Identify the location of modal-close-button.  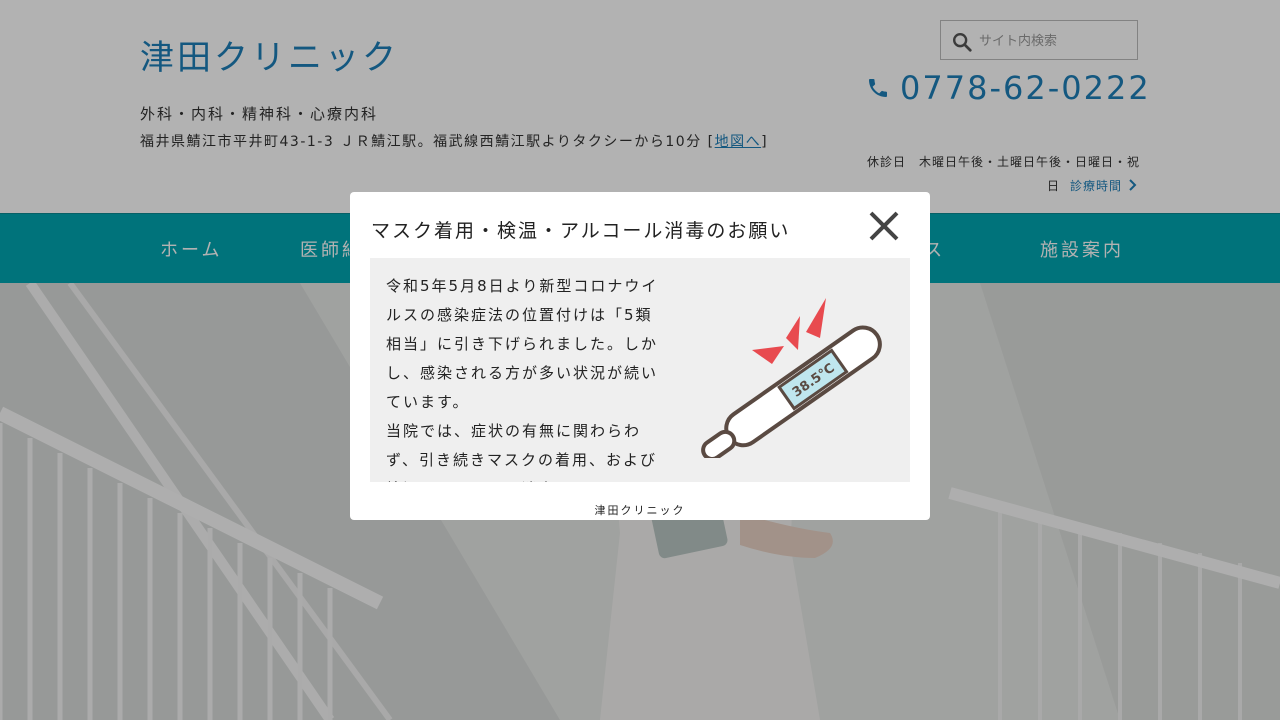
(884, 226).